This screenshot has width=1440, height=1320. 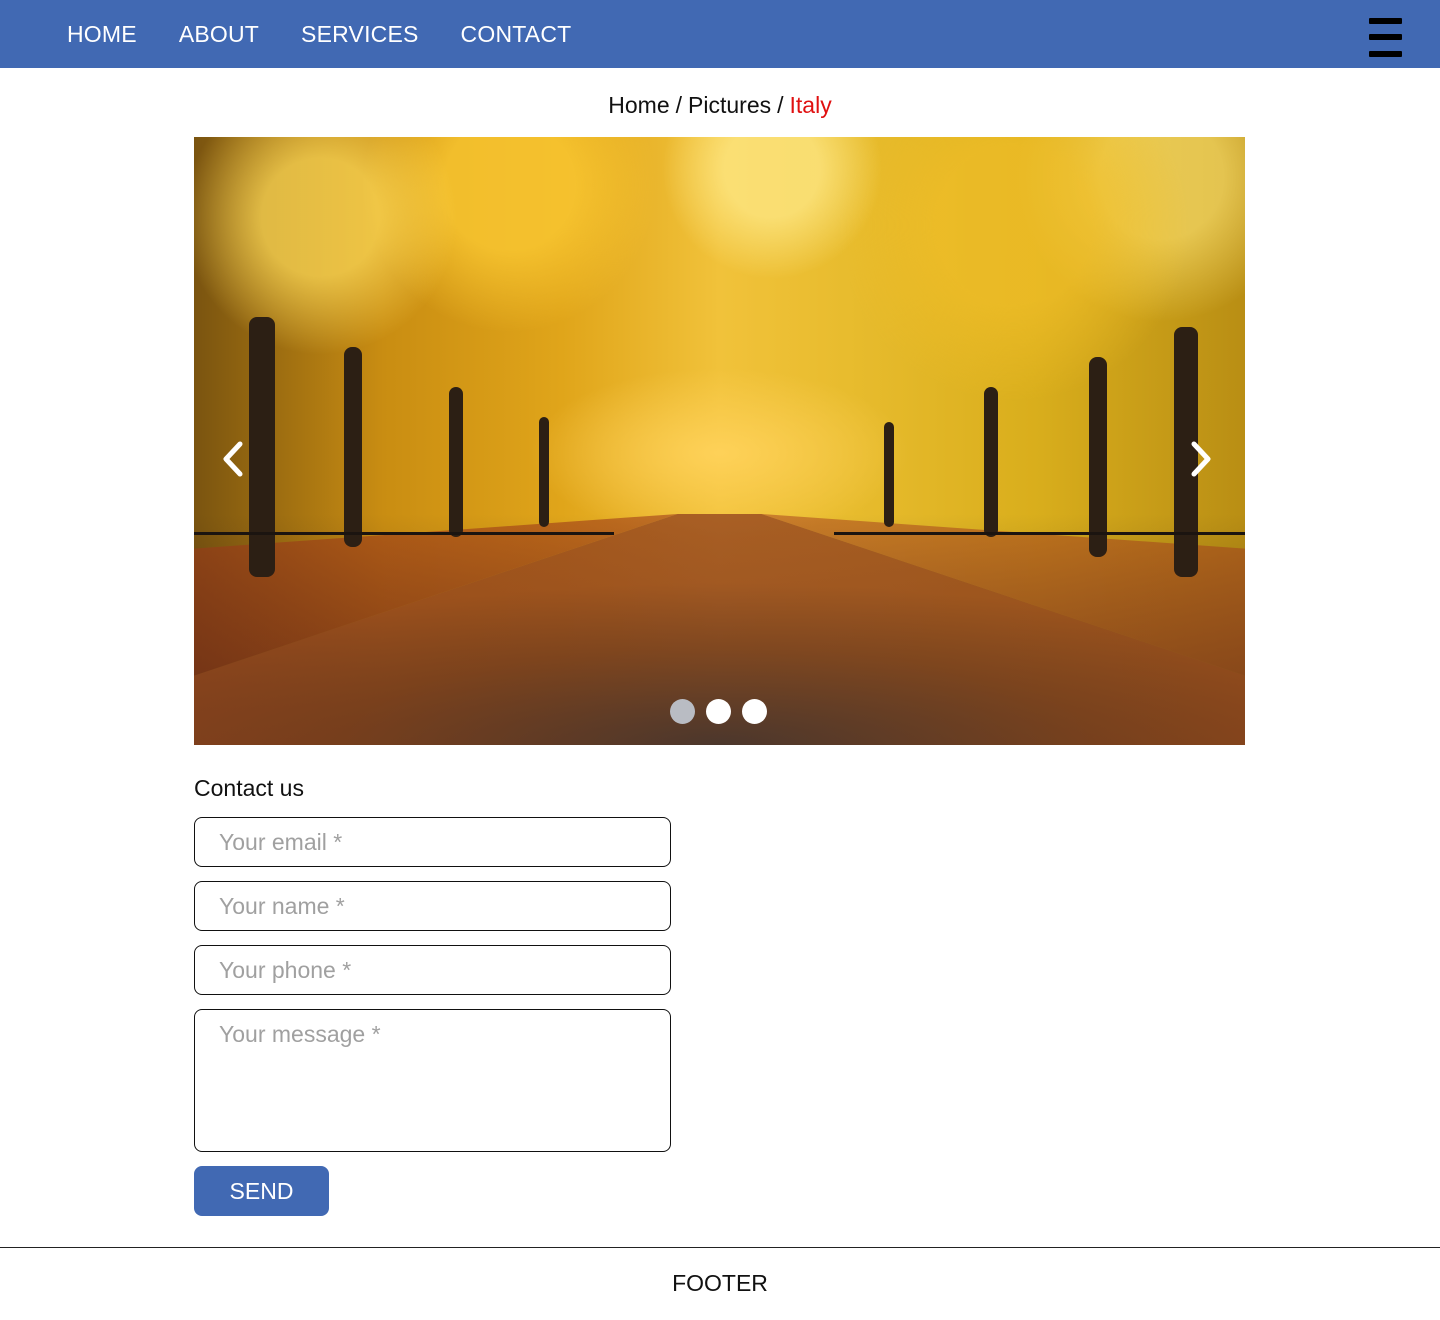 I want to click on send-button: SEND, so click(x=261, y=1191).